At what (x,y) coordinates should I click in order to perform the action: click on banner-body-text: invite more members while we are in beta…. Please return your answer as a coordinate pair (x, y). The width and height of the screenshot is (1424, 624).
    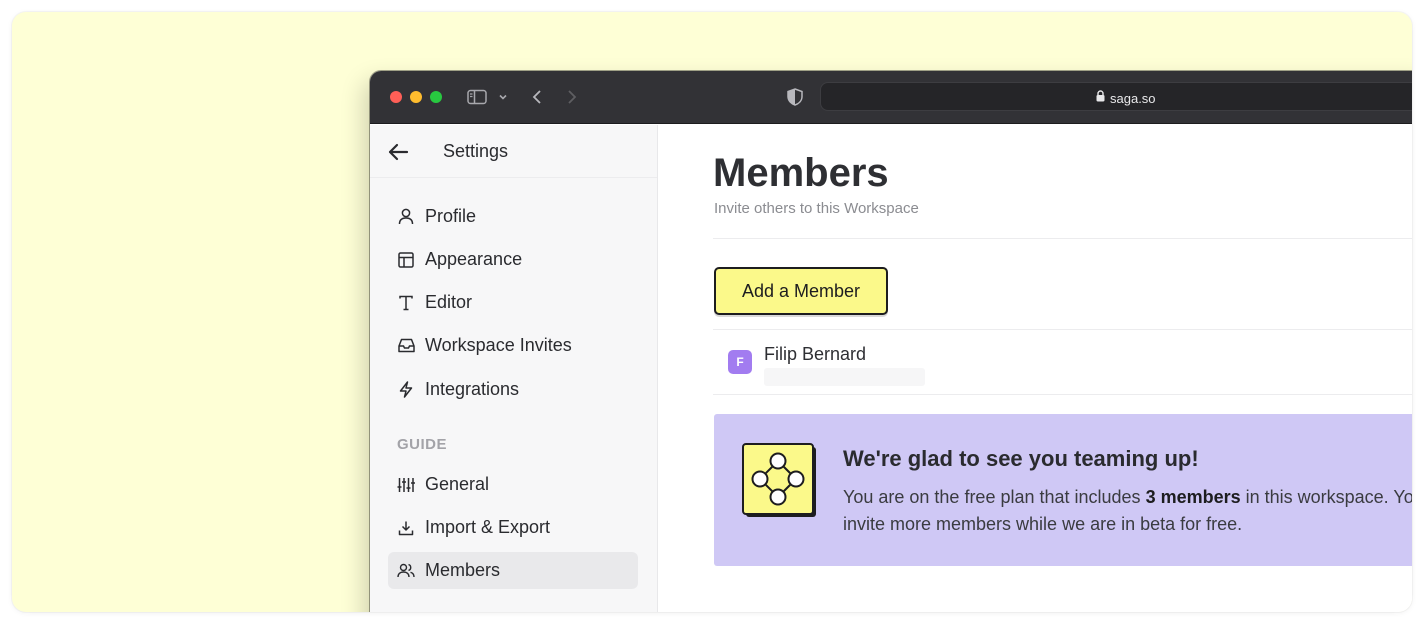
    Looking at the image, I should click on (1043, 524).